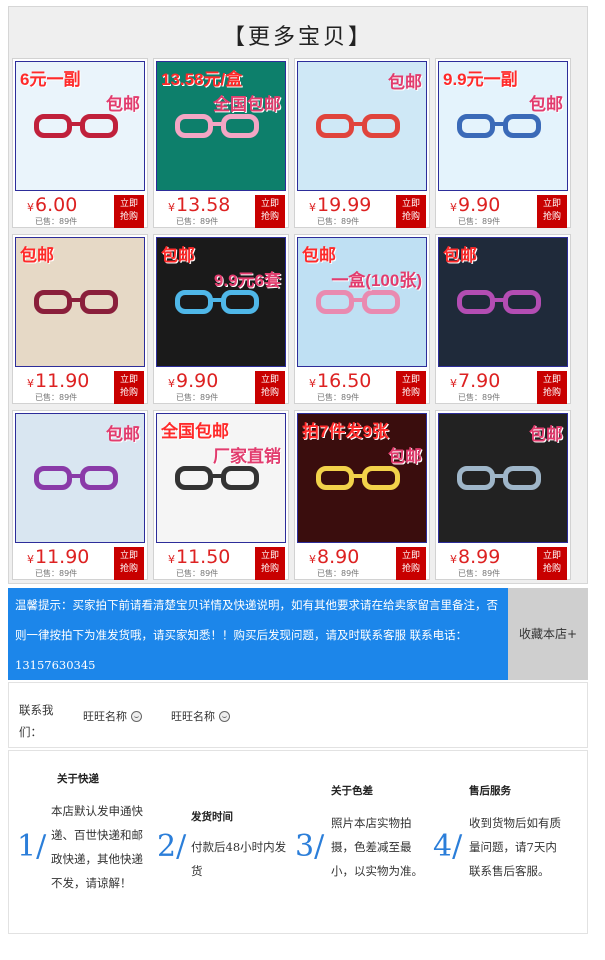 The image size is (605, 960). I want to click on product-card: 6元一副 包邮 ¥6.00 已售：89件 立即 抢购, so click(80, 143).